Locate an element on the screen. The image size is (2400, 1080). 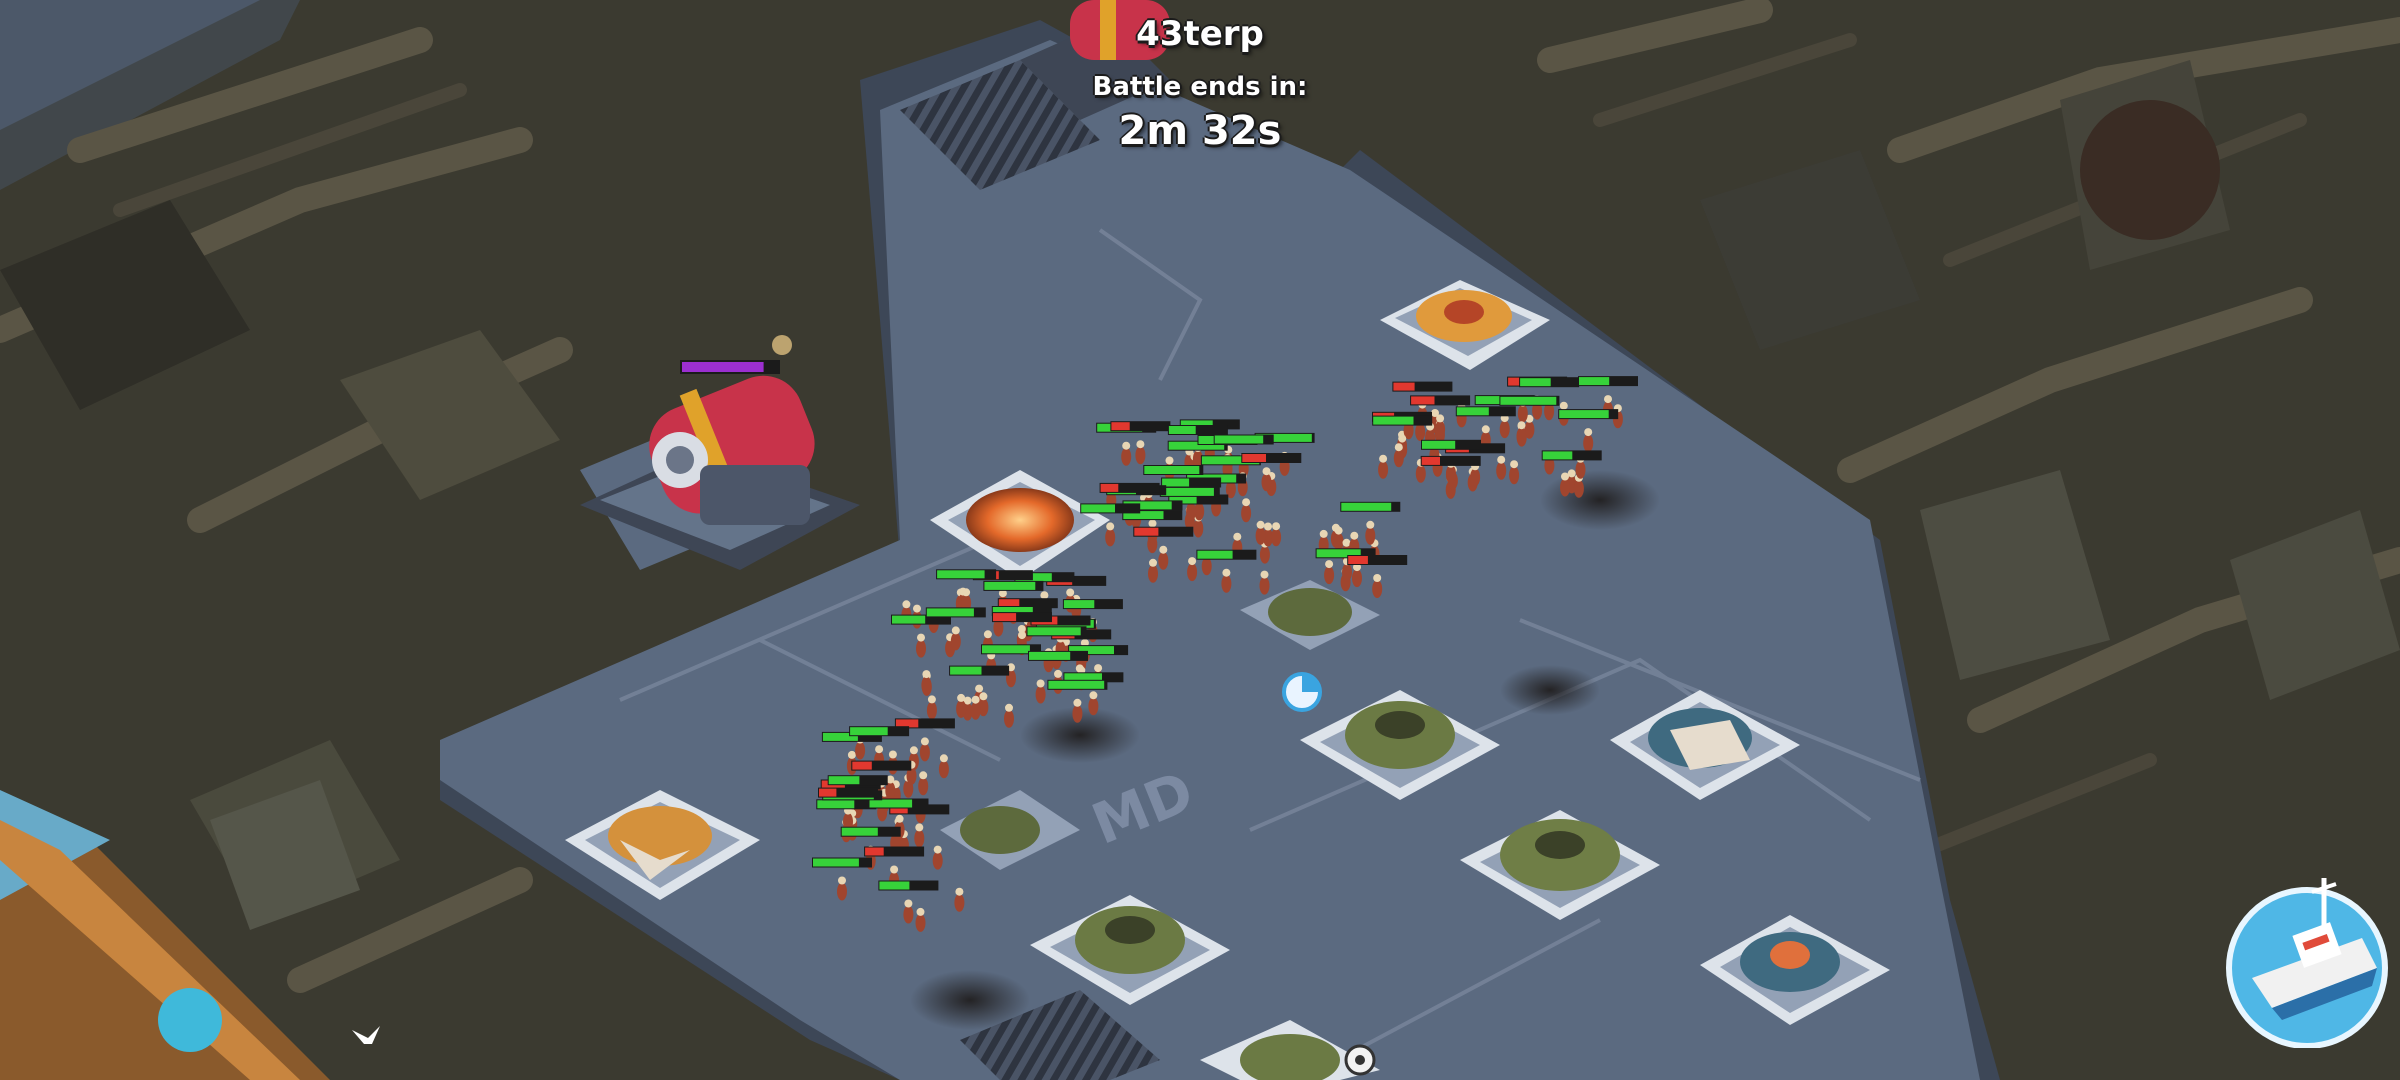
target-marker is located at coordinates (1360, 1060).